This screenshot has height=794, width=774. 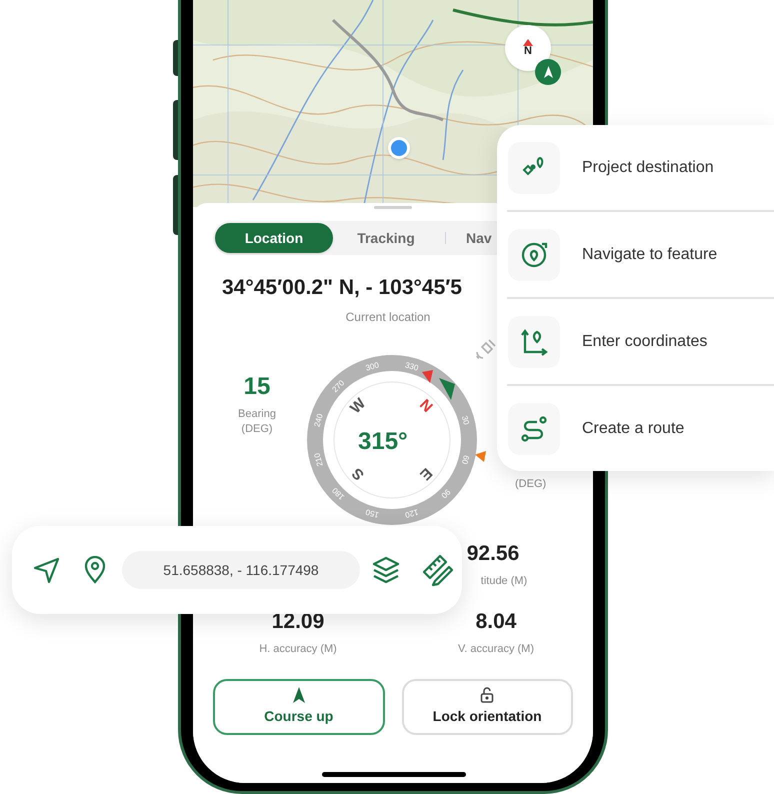 I want to click on stat-value: 8.04, so click(x=496, y=621).